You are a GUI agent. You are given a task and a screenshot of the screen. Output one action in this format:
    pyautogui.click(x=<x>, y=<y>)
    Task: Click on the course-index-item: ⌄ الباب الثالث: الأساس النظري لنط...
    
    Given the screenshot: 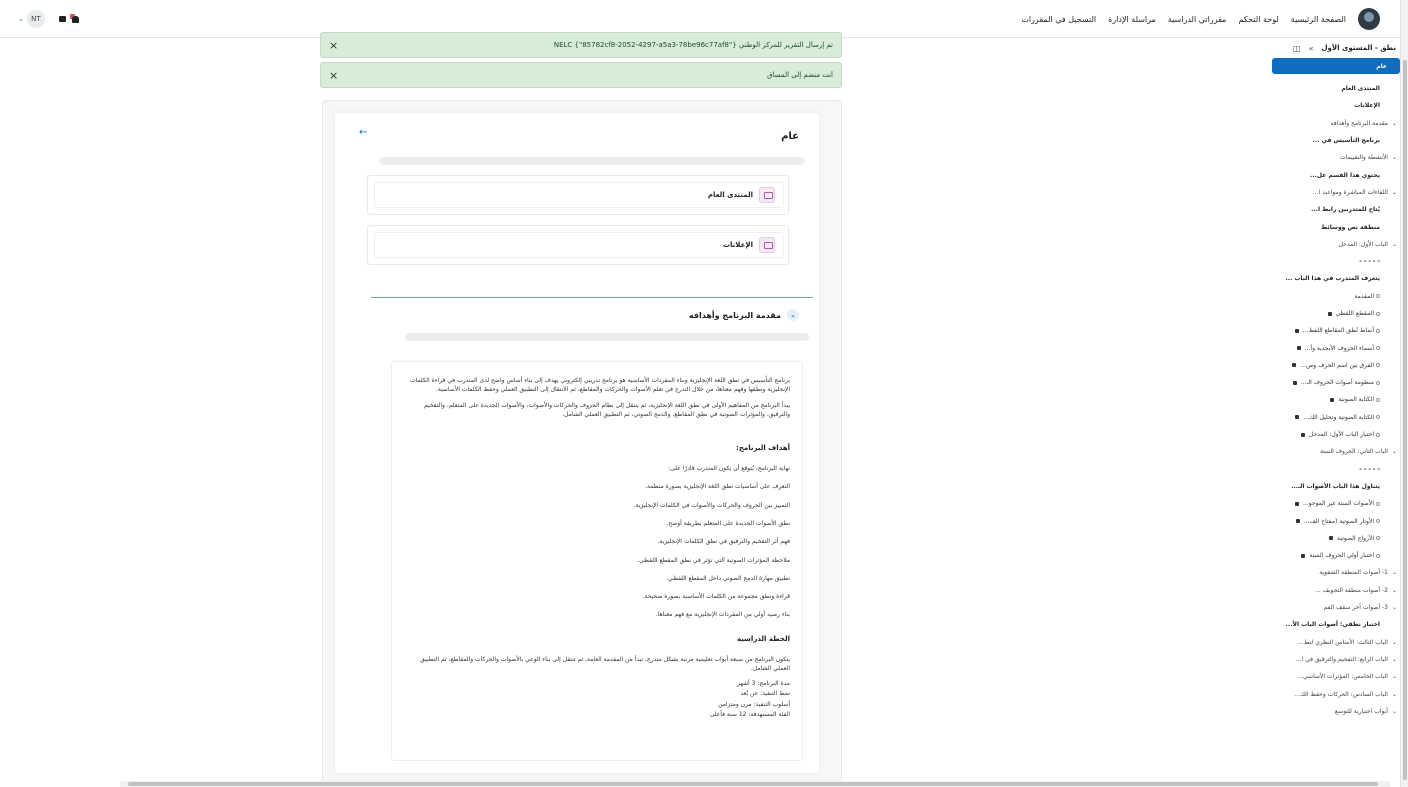 What is the action you would take?
    pyautogui.click(x=1336, y=642)
    